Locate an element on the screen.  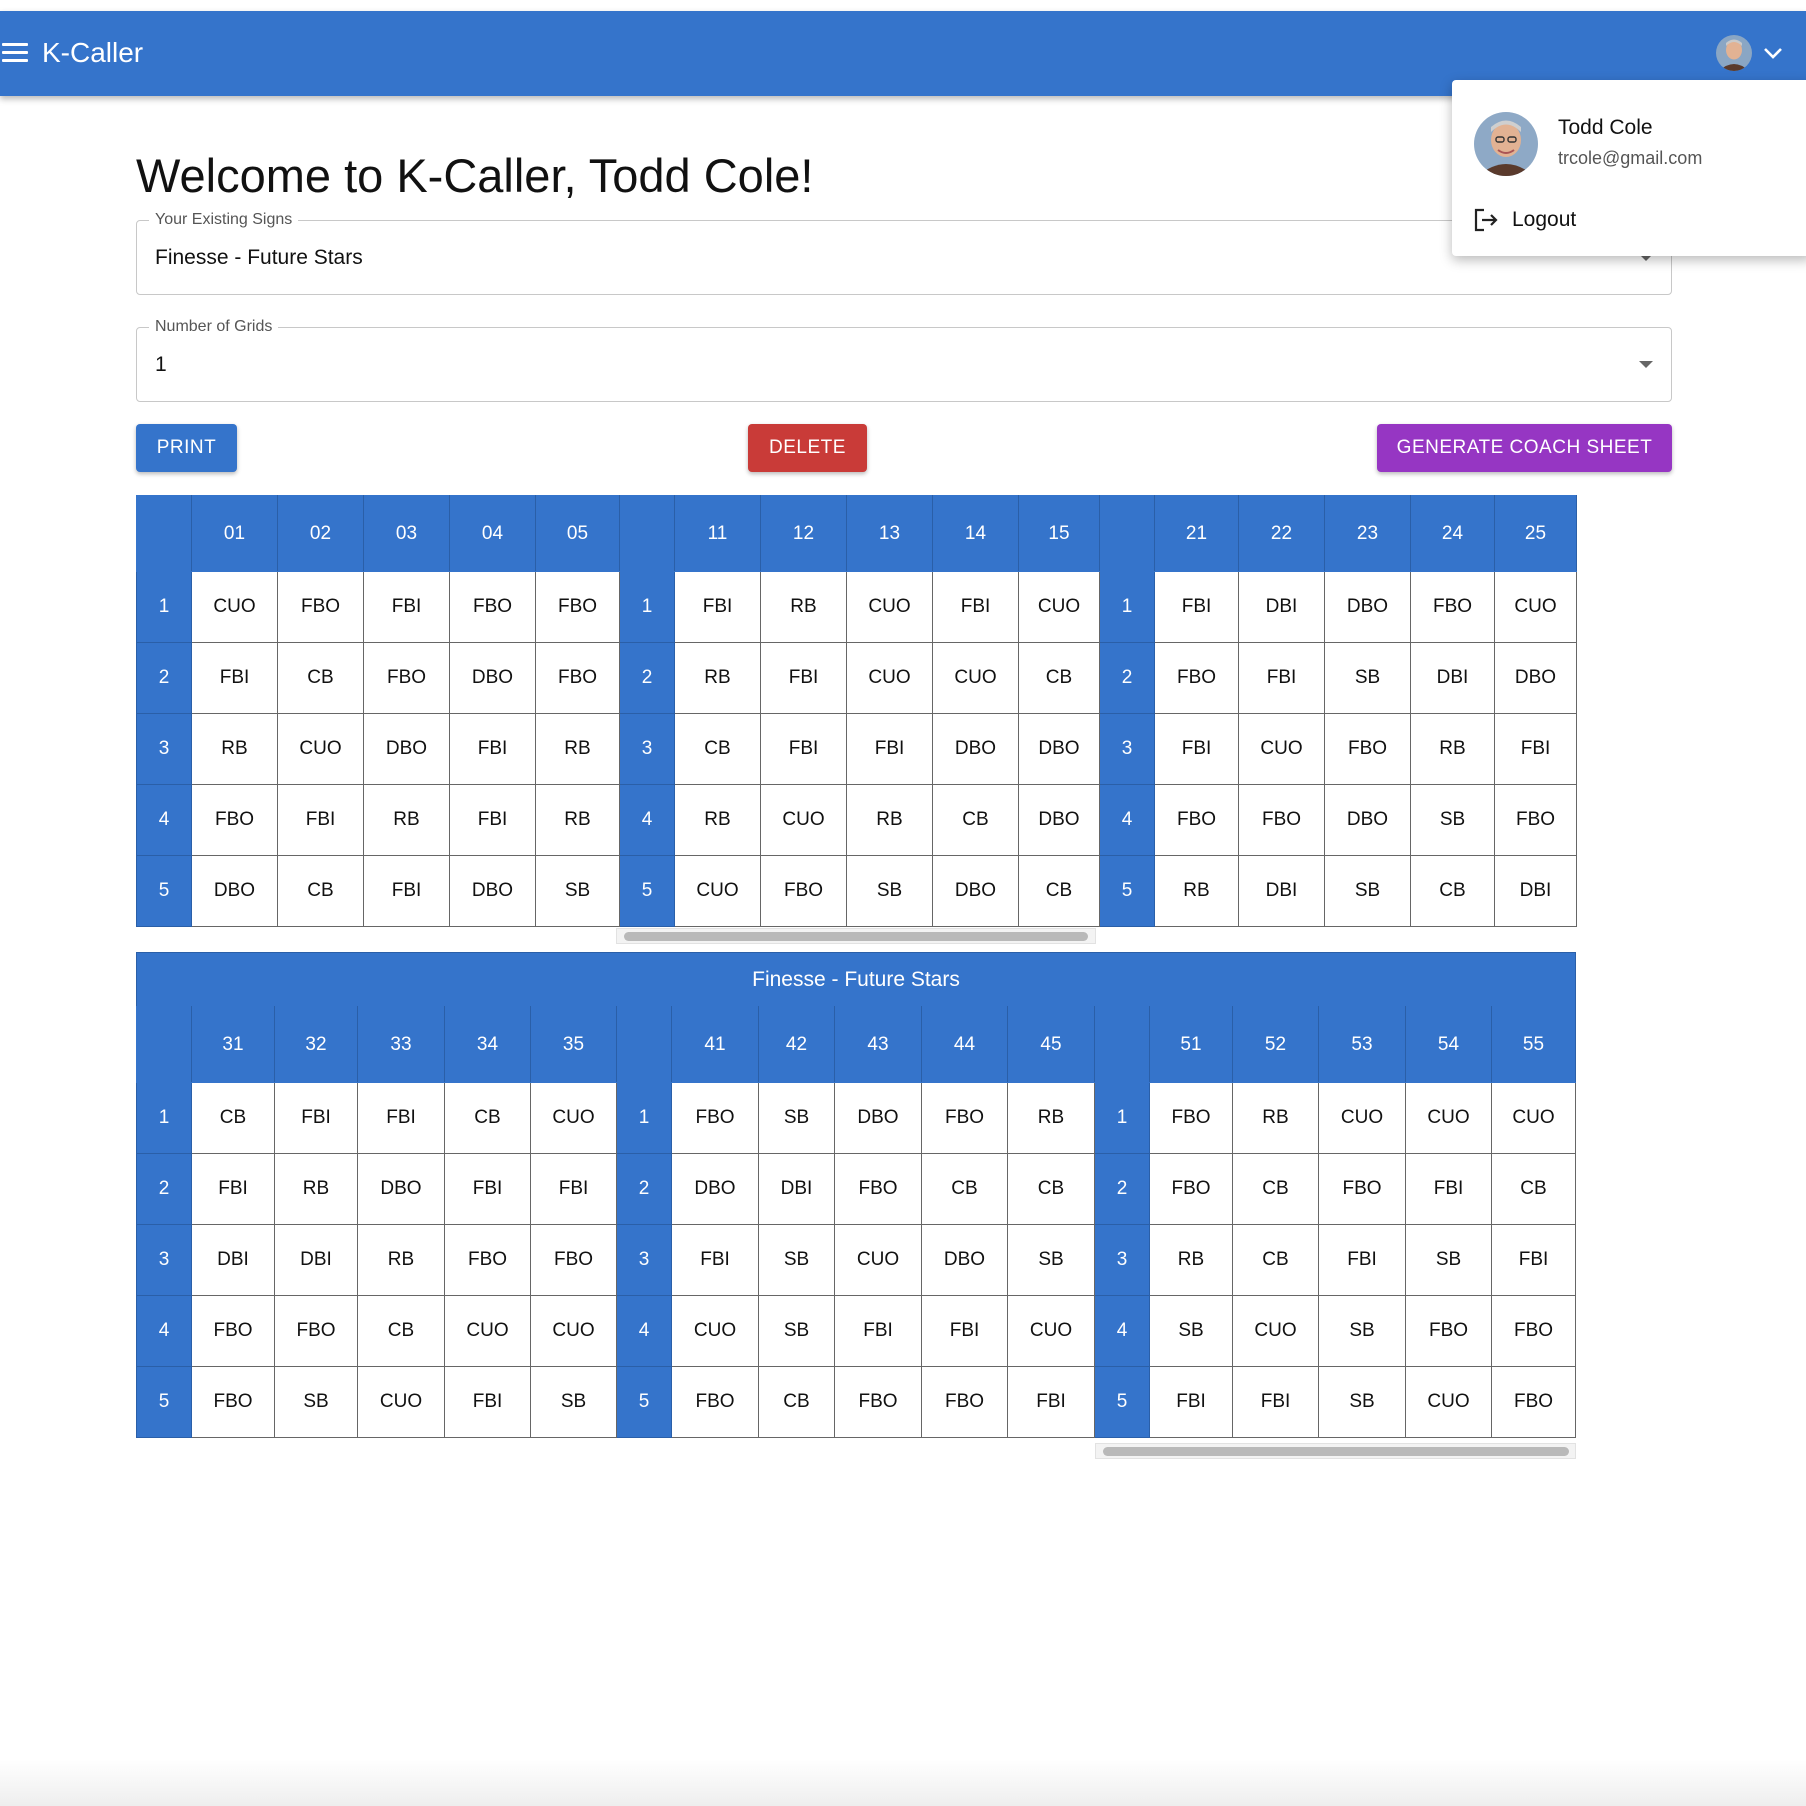
bottom-grid-scrollbar is located at coordinates (1335, 1451).